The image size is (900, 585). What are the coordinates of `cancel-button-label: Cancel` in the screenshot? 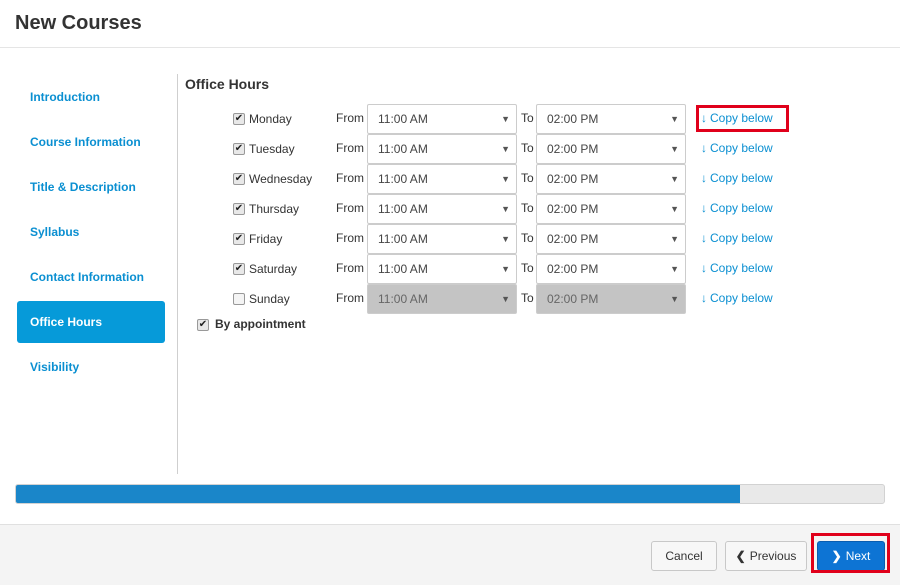 It's located at (684, 556).